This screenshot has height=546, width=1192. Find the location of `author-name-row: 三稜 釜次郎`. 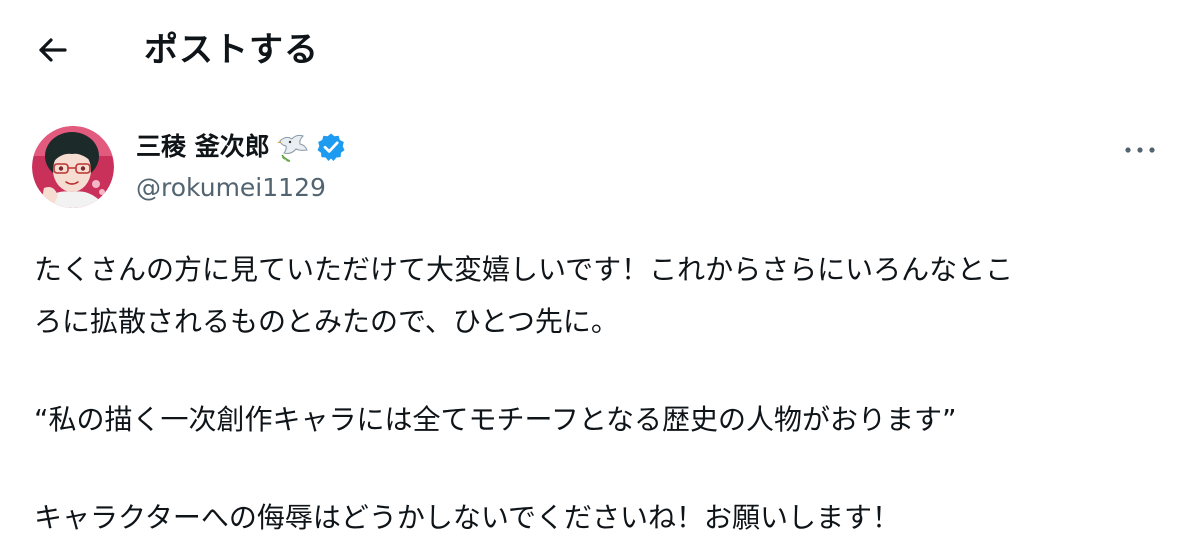

author-name-row: 三稜 釜次郎 is located at coordinates (241, 147).